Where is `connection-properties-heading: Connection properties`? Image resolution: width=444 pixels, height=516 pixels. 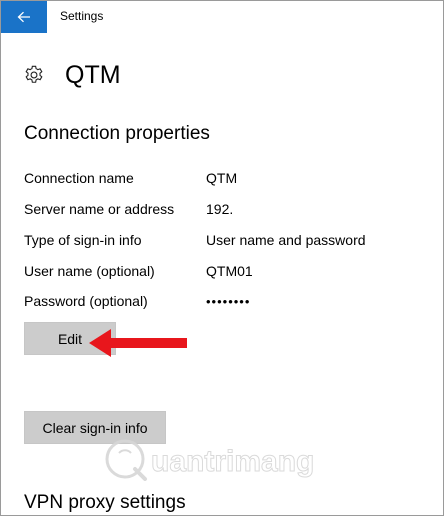
connection-properties-heading: Connection properties is located at coordinates (117, 133).